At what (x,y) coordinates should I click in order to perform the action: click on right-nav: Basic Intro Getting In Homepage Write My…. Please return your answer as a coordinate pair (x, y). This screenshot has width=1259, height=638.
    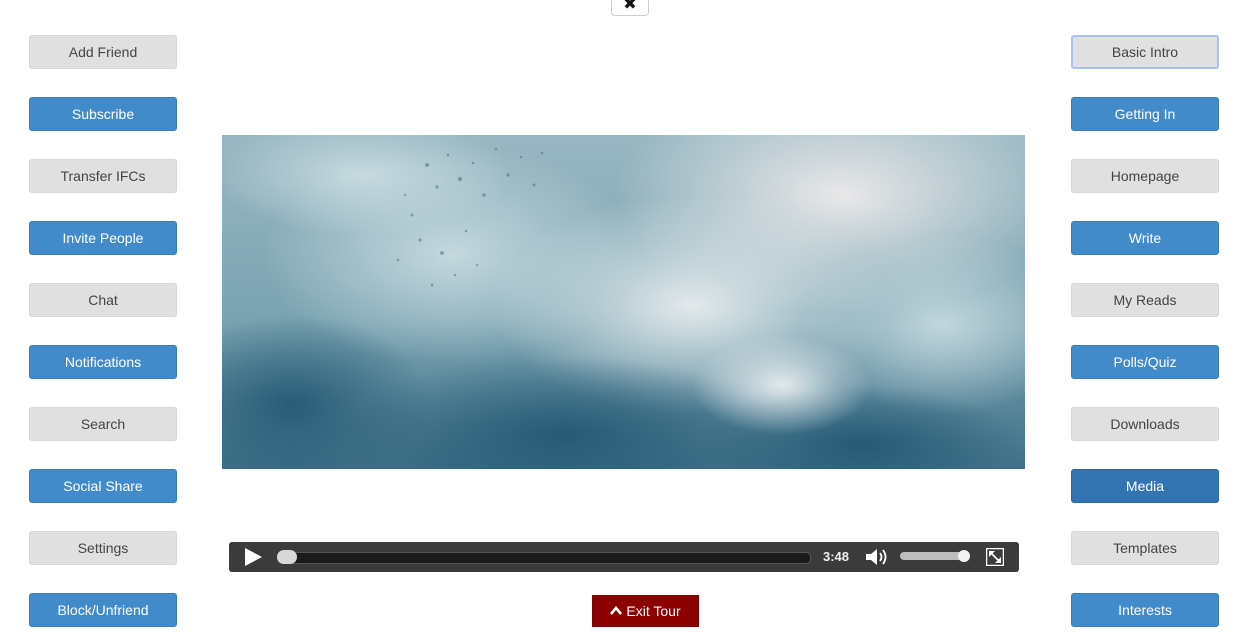
    Looking at the image, I should click on (1145, 336).